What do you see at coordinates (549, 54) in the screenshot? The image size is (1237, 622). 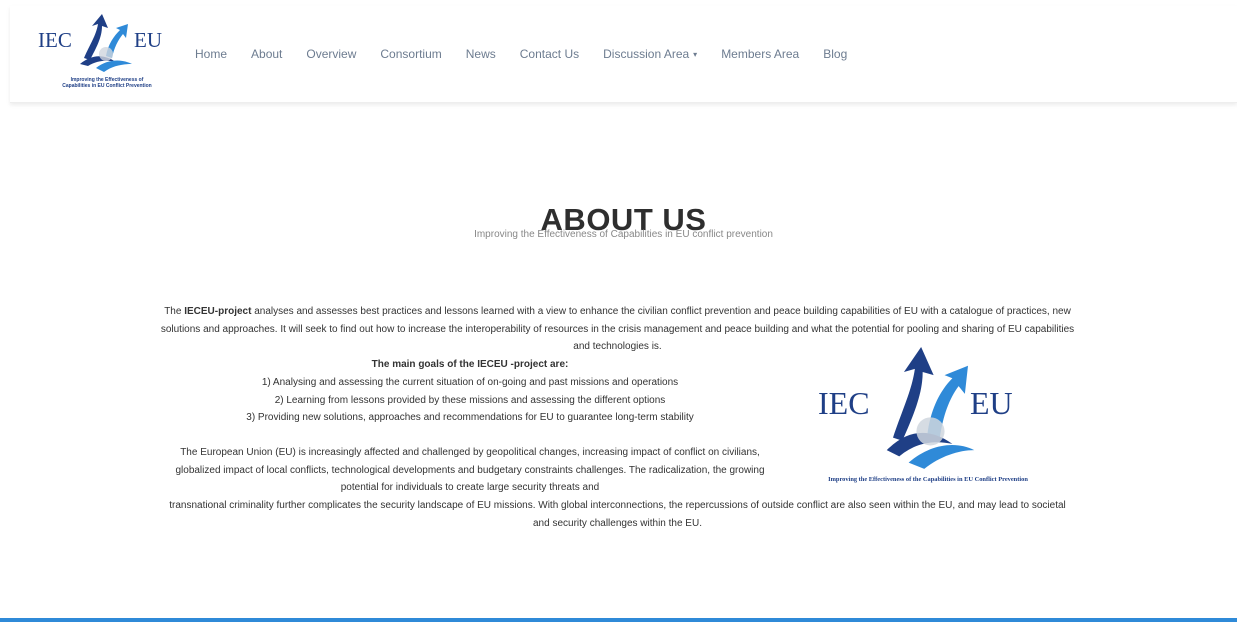 I see `nav-contact-us: Contact Us` at bounding box center [549, 54].